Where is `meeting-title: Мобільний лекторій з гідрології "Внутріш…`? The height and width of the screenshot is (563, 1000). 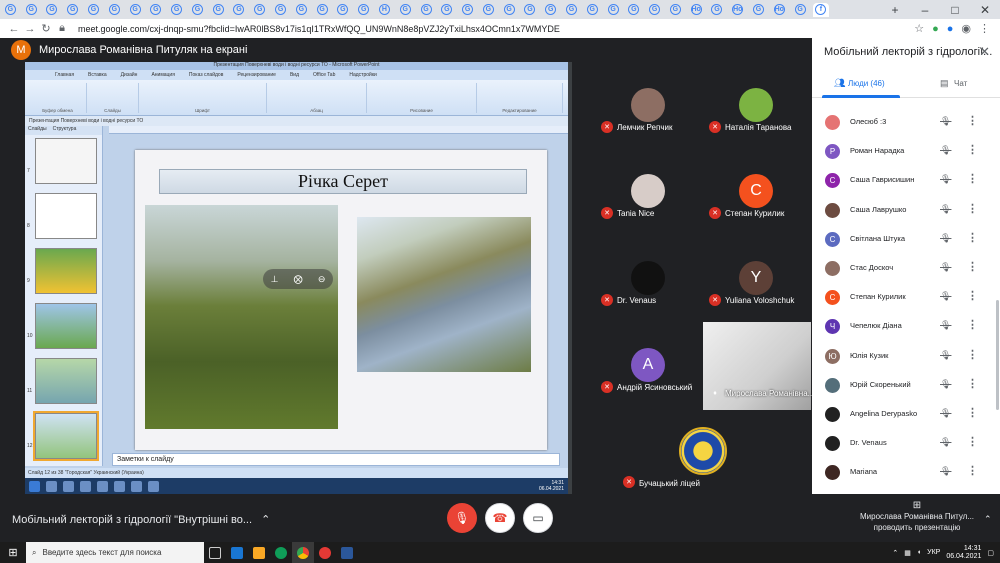 meeting-title: Мобільний лекторій з гідрології "Внутріш… is located at coordinates (141, 519).